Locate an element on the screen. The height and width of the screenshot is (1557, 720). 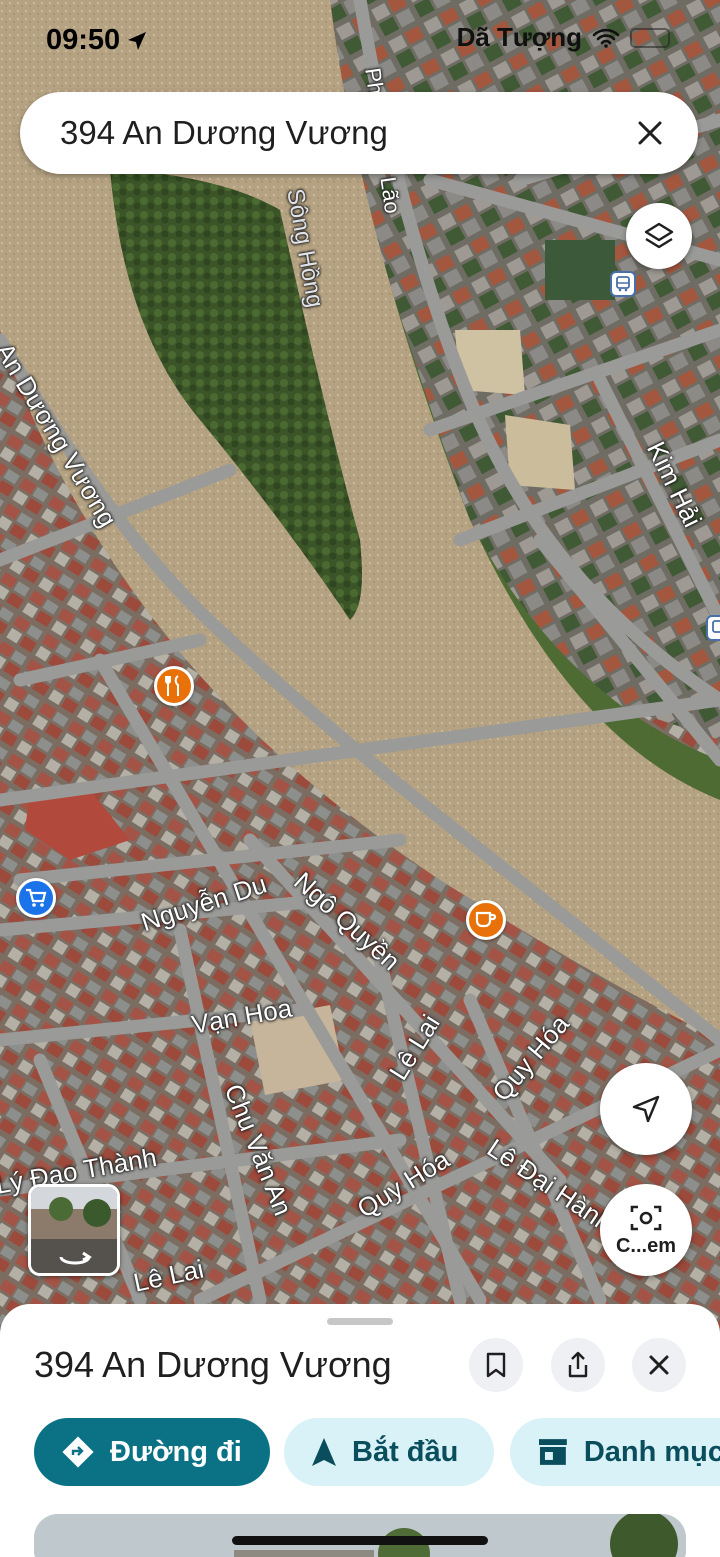
share-icon is located at coordinates (578, 1364).